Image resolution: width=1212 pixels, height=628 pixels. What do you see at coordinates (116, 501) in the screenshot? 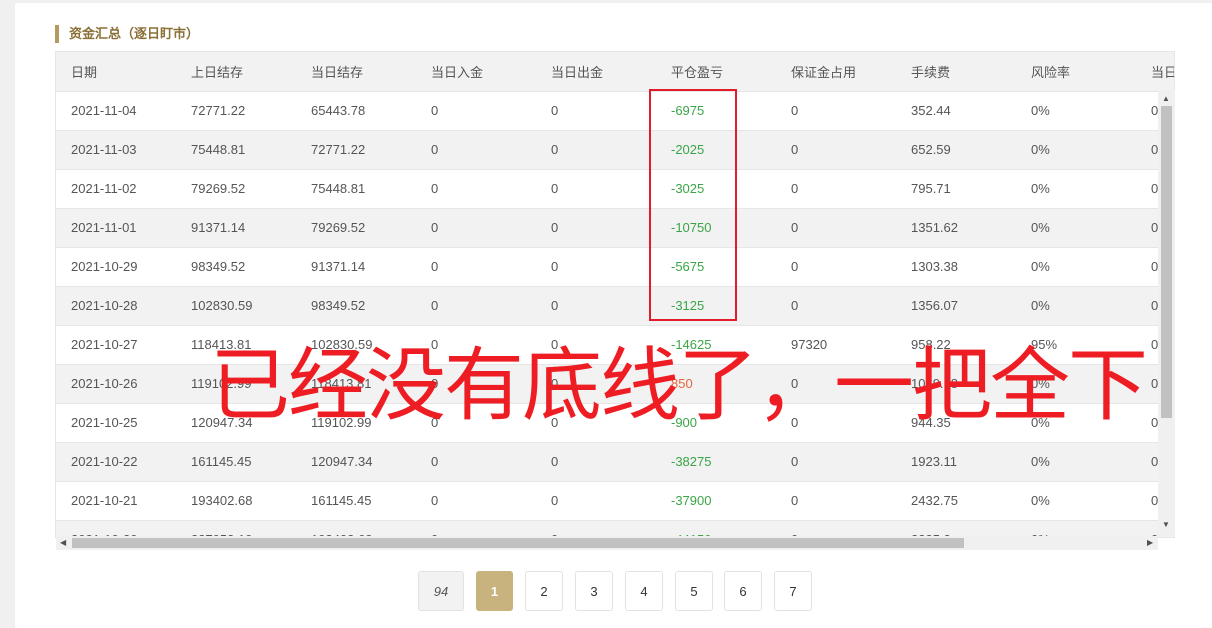
I see `table-cell: 2021-10-21` at bounding box center [116, 501].